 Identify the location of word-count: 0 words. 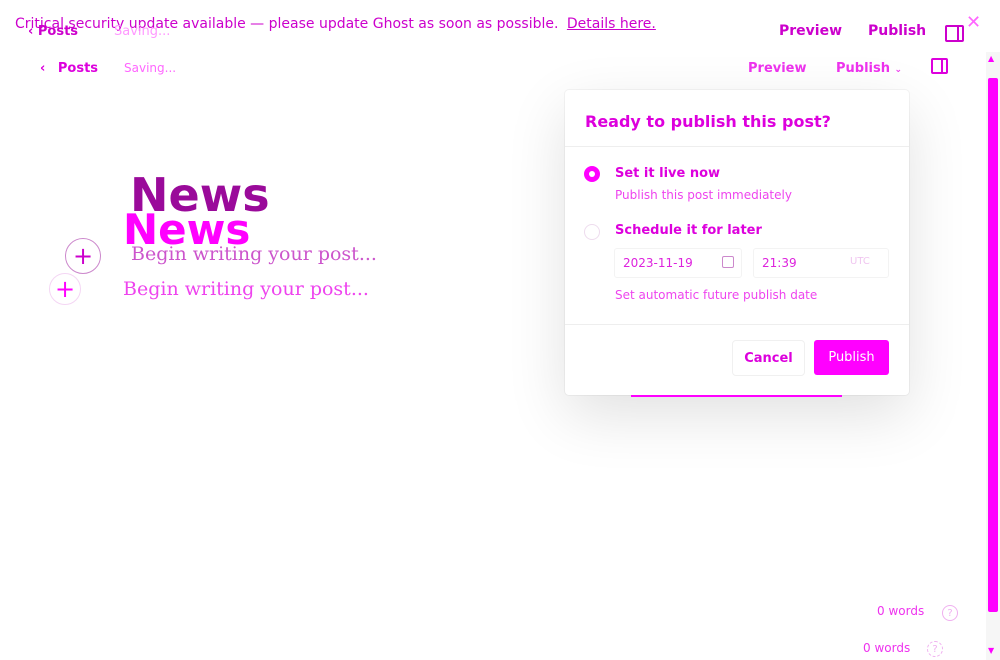
(901, 611).